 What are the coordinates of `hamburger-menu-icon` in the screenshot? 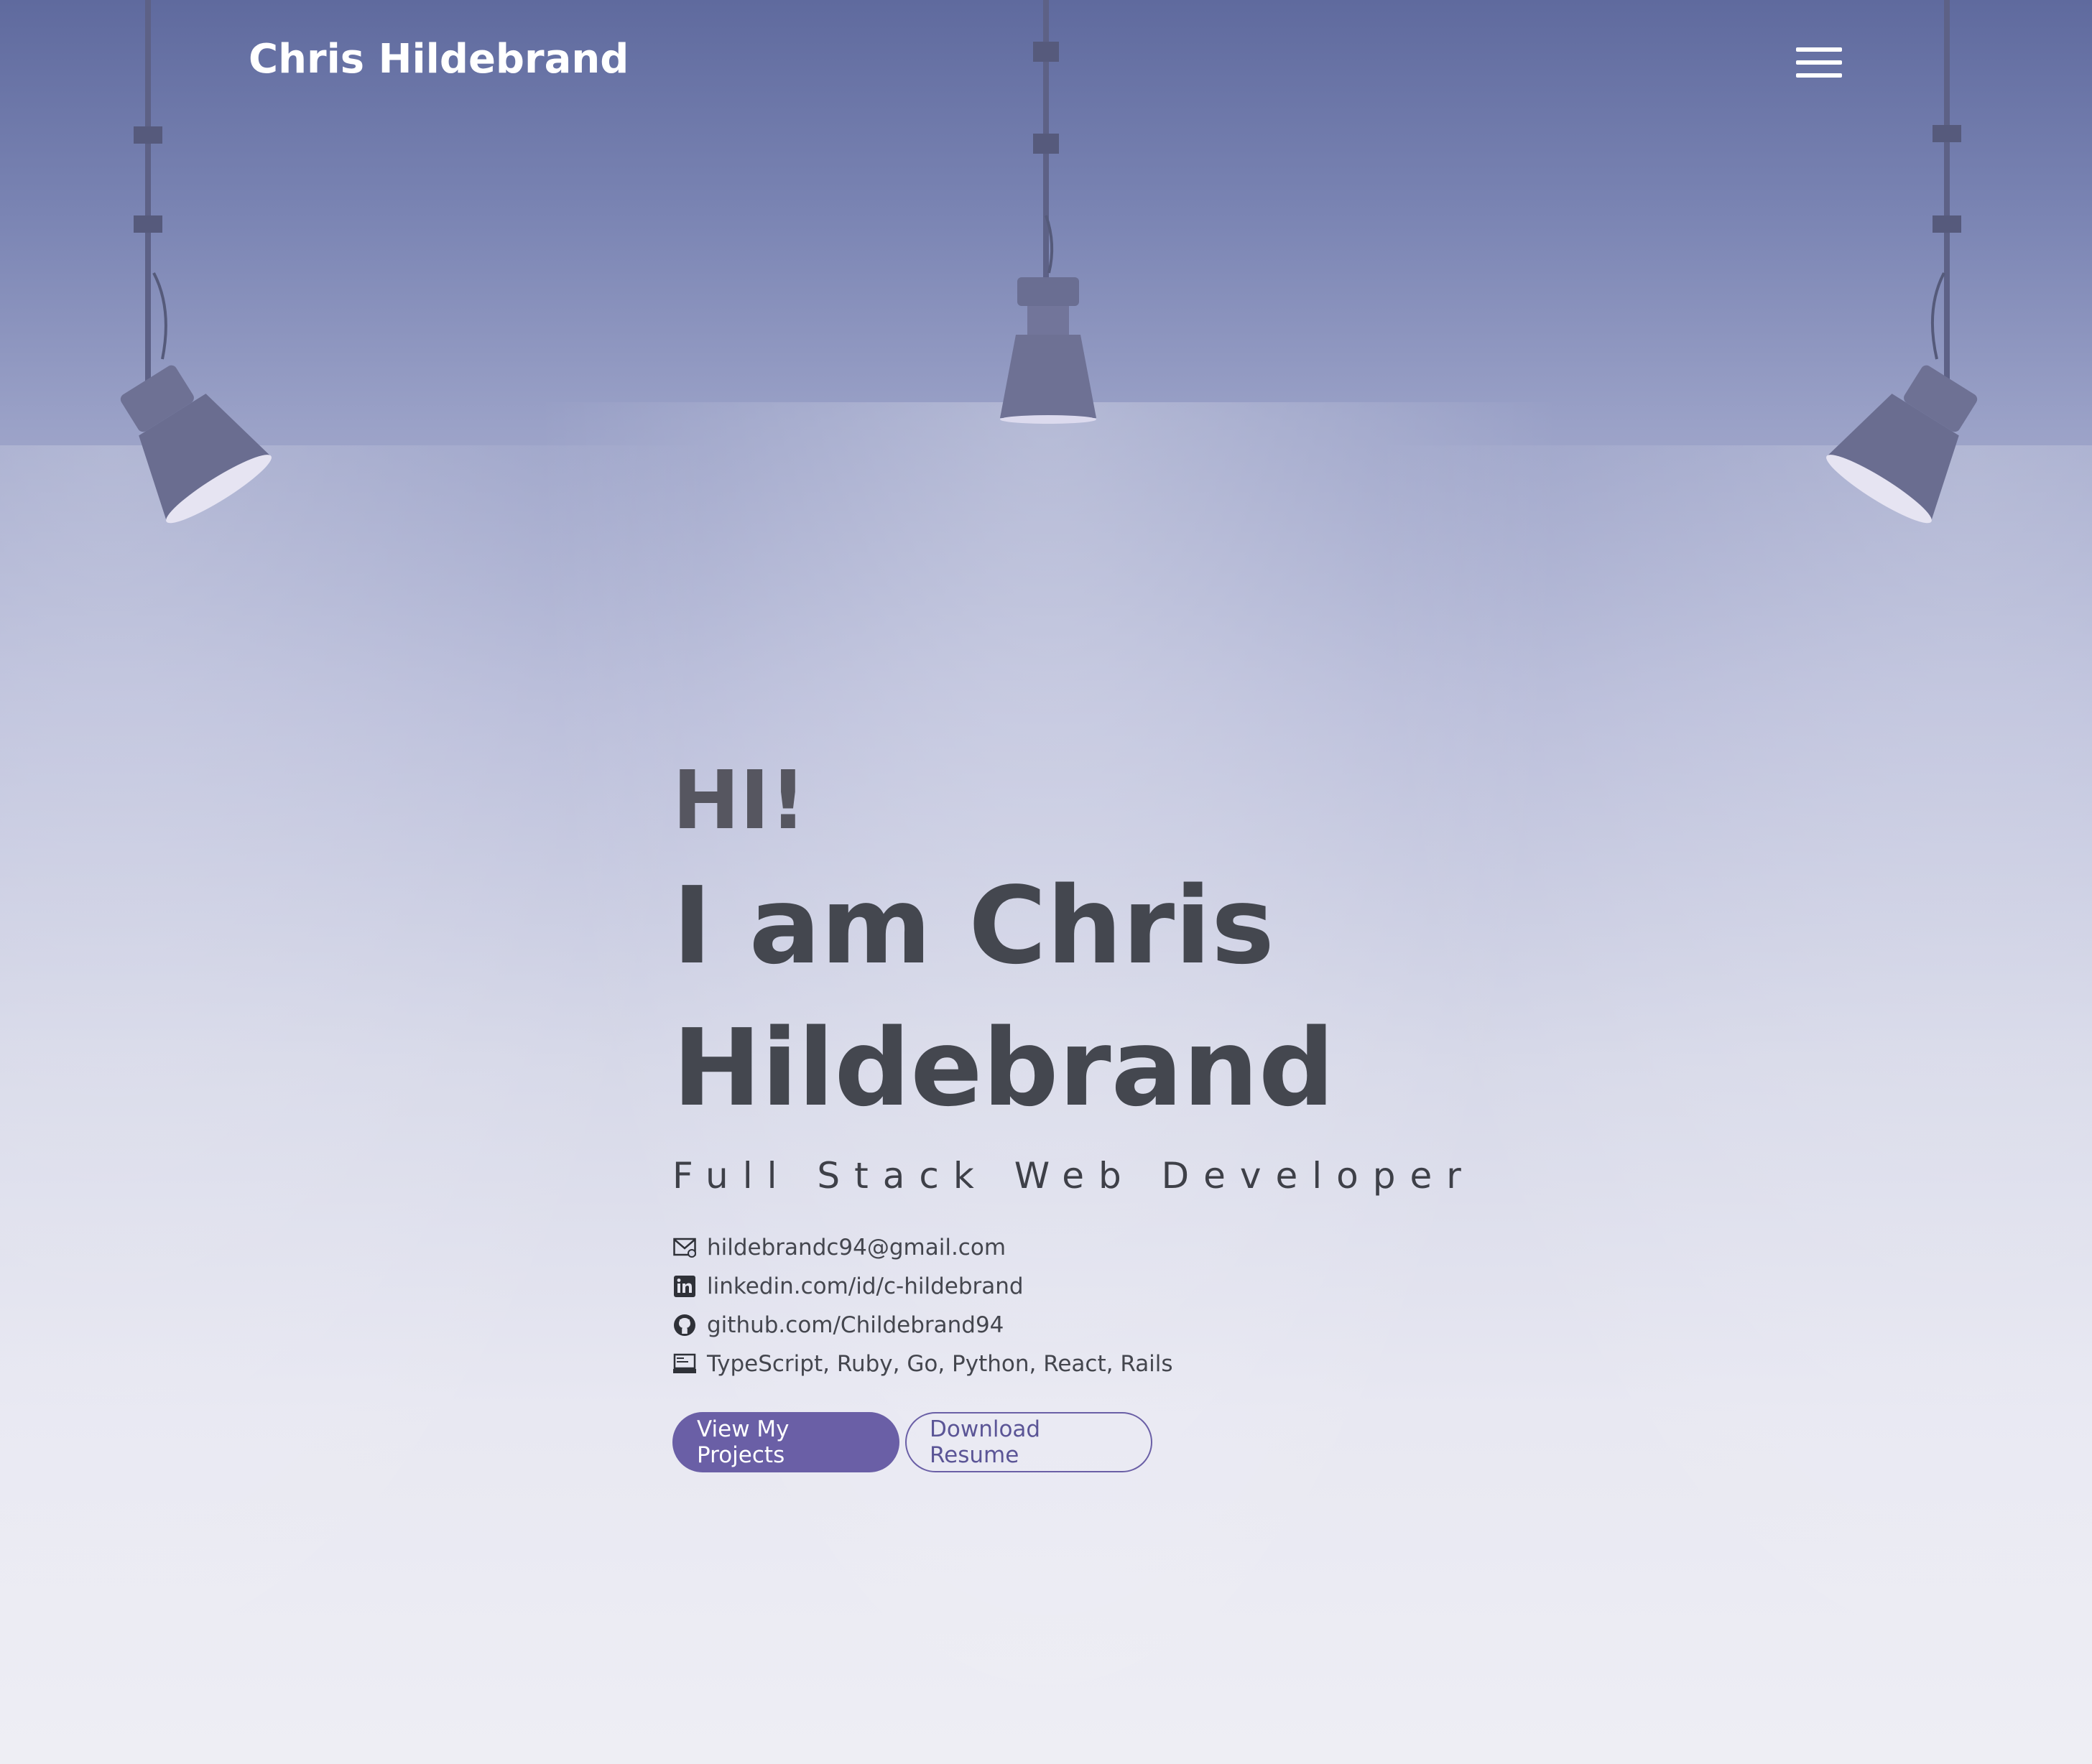 It's located at (1819, 63).